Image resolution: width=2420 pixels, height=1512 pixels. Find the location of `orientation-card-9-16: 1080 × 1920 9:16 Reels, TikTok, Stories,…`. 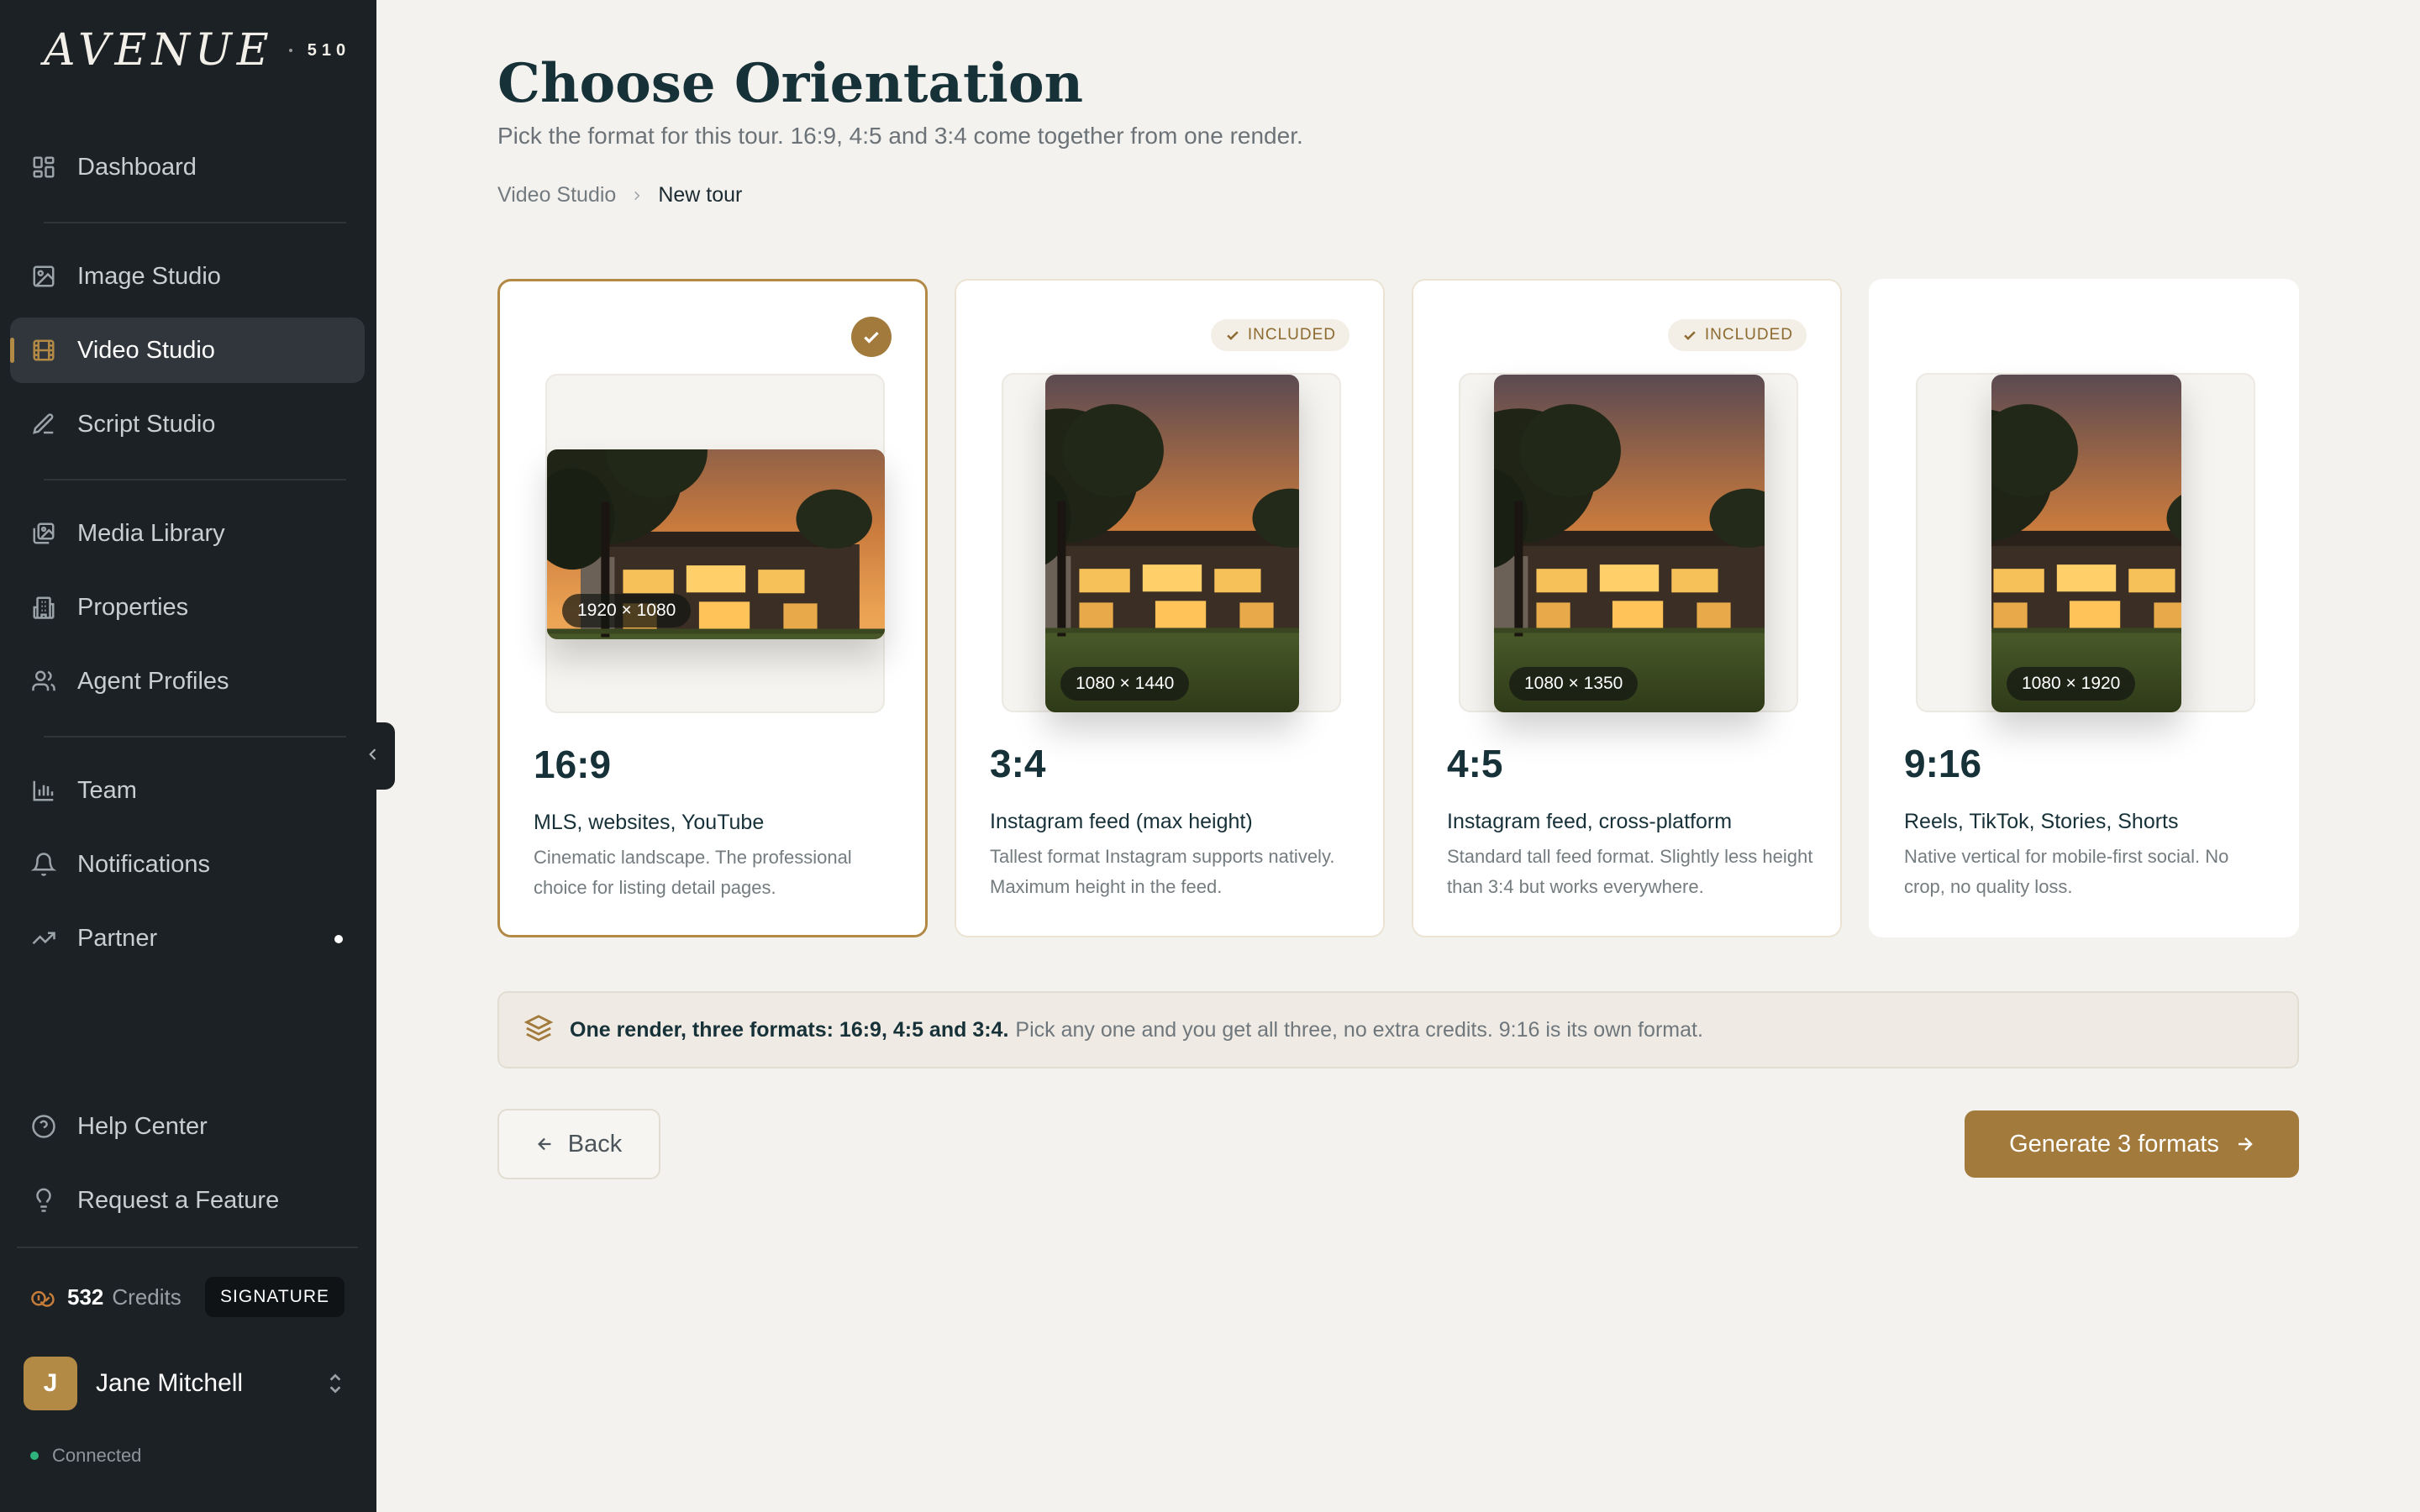

orientation-card-9-16: 1080 × 1920 9:16 Reels, TikTok, Stories,… is located at coordinates (2084, 608).